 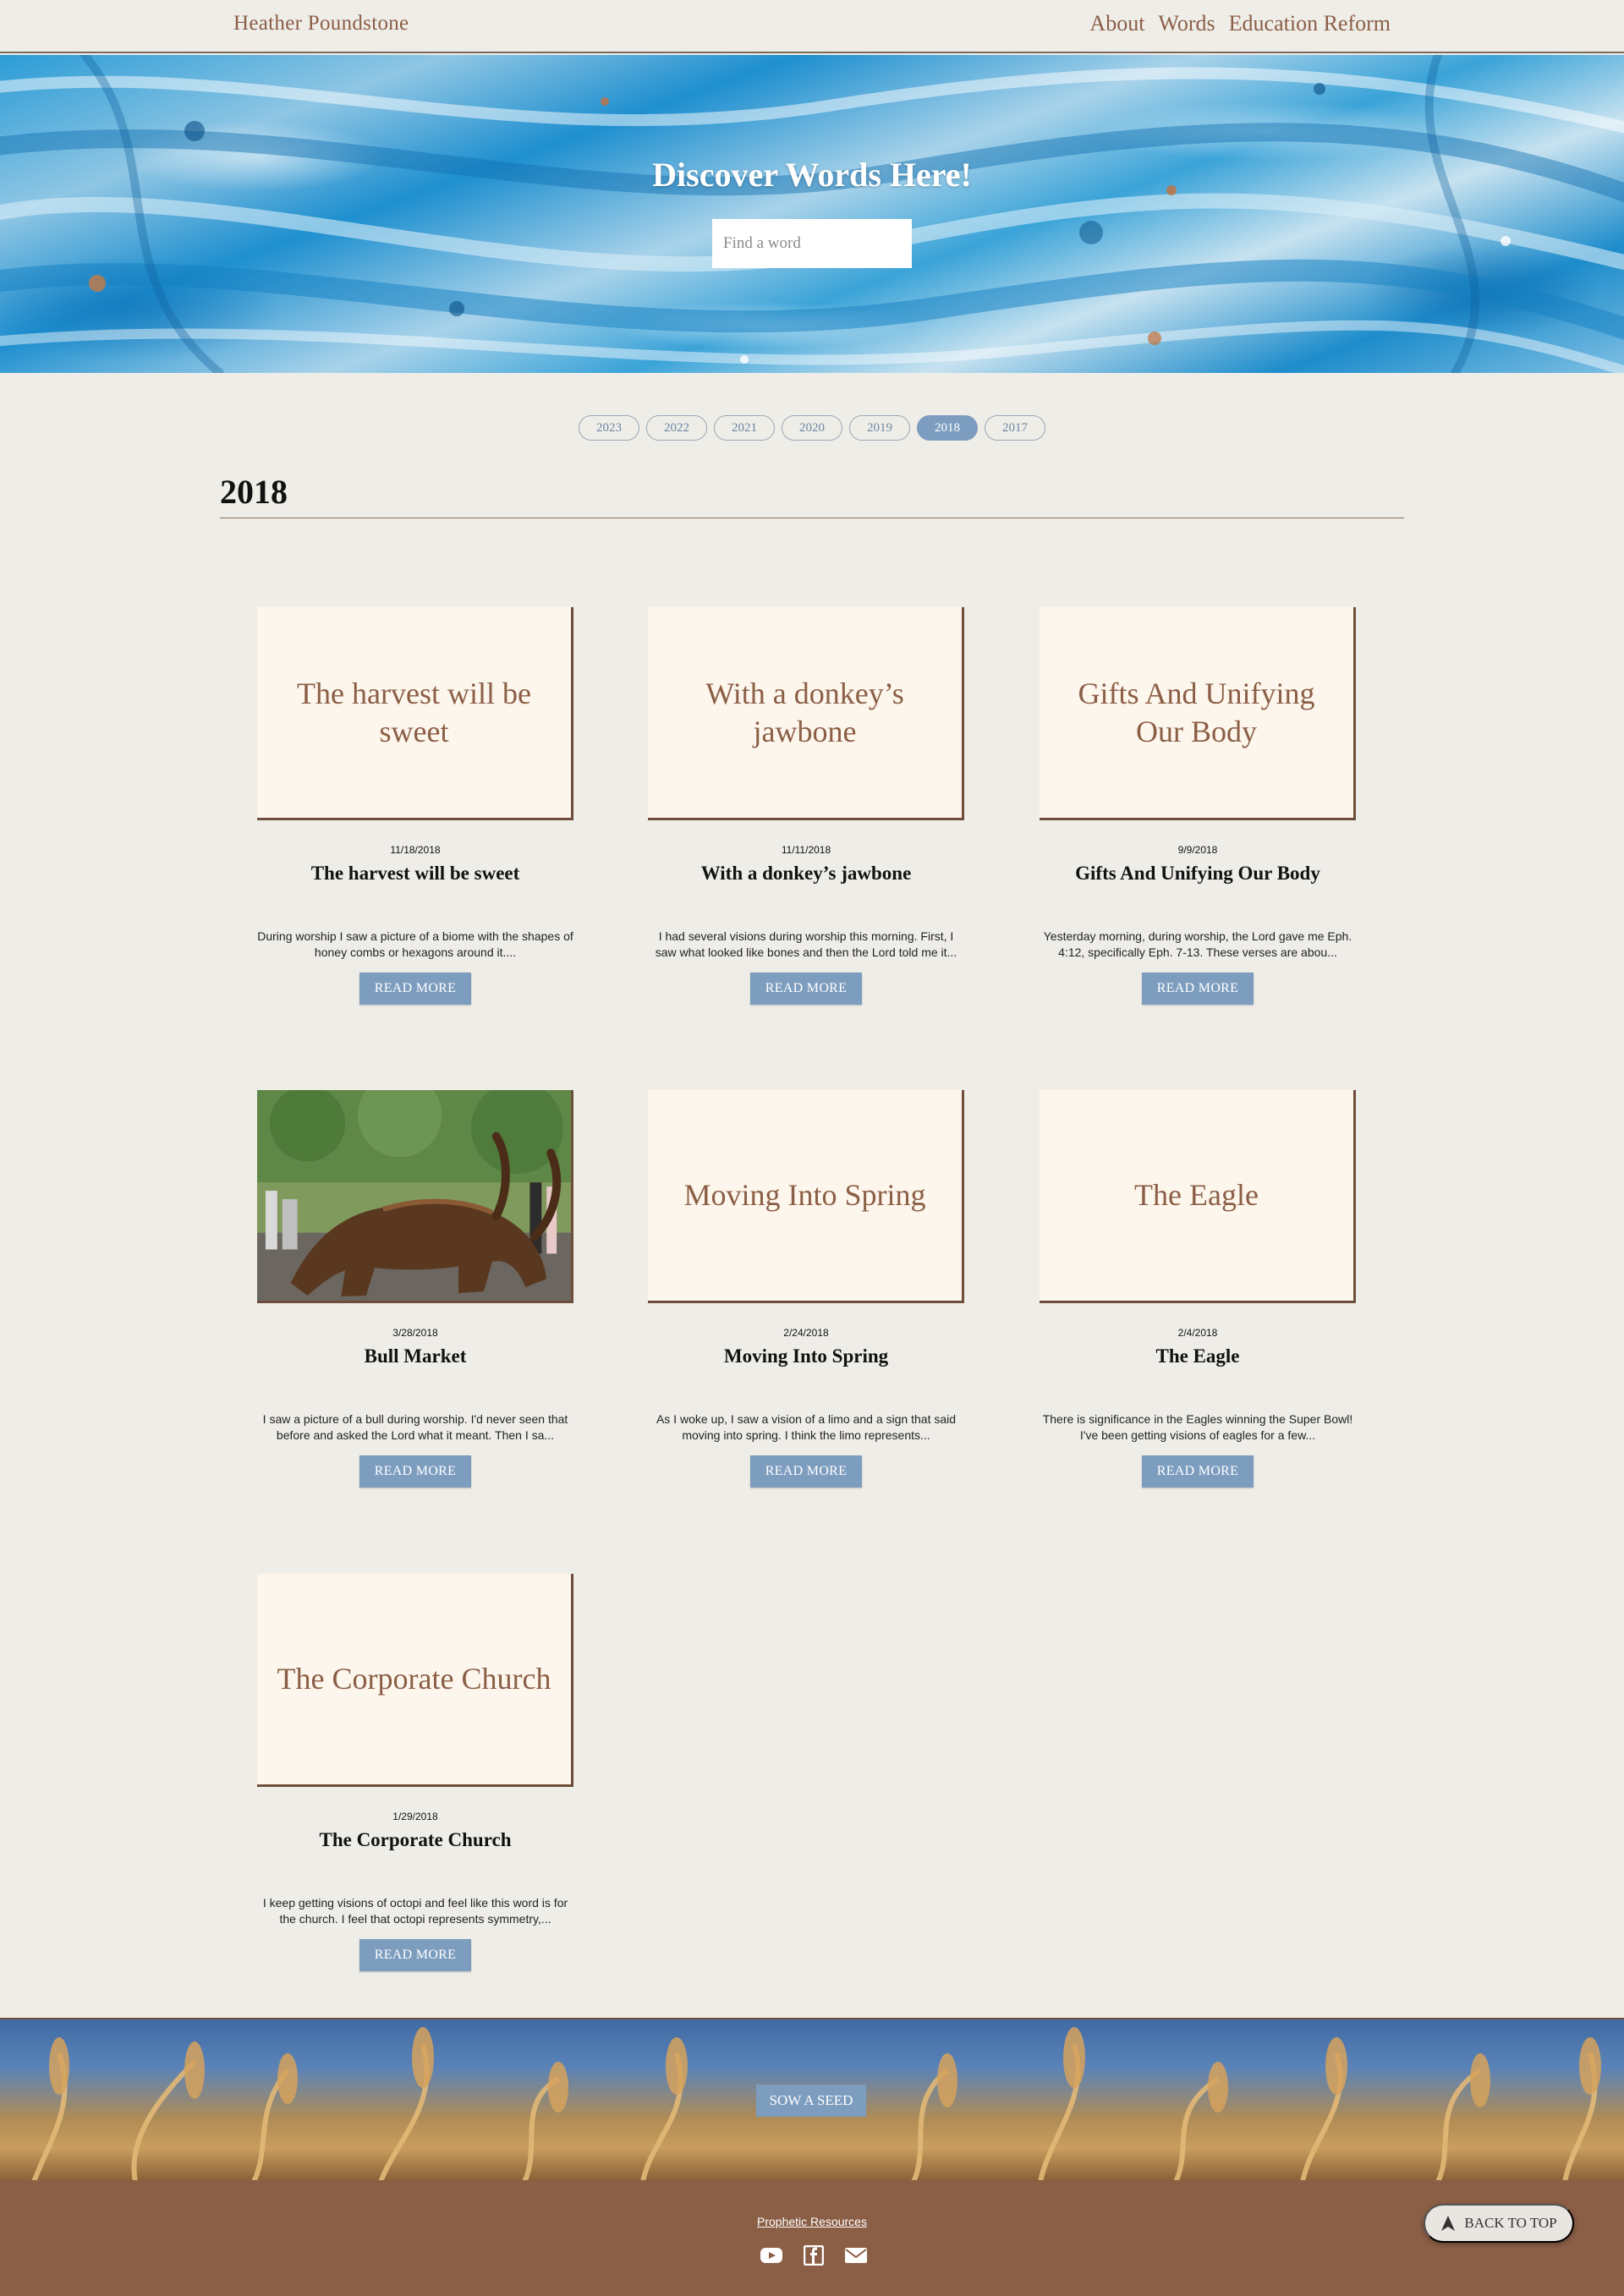 I want to click on post-title: The Corporate Church, so click(x=415, y=1840).